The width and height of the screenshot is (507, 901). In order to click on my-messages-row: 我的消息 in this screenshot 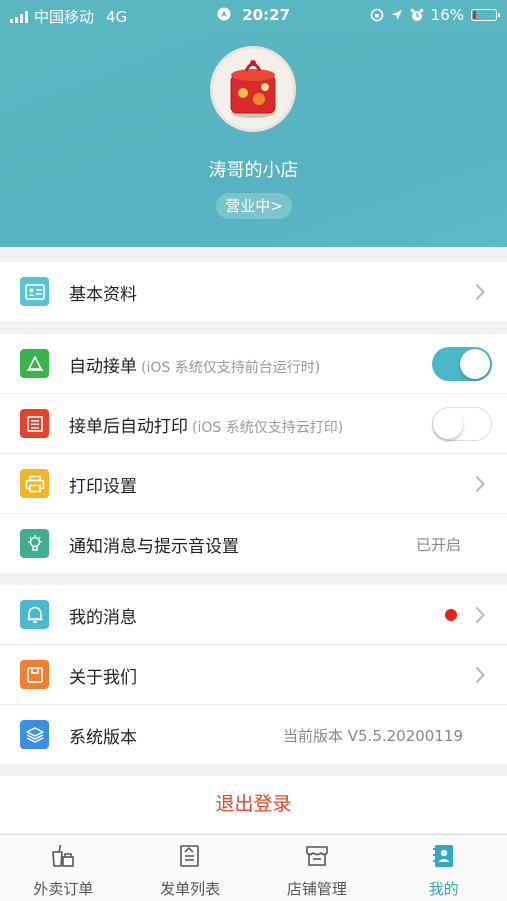, I will do `click(253, 615)`.